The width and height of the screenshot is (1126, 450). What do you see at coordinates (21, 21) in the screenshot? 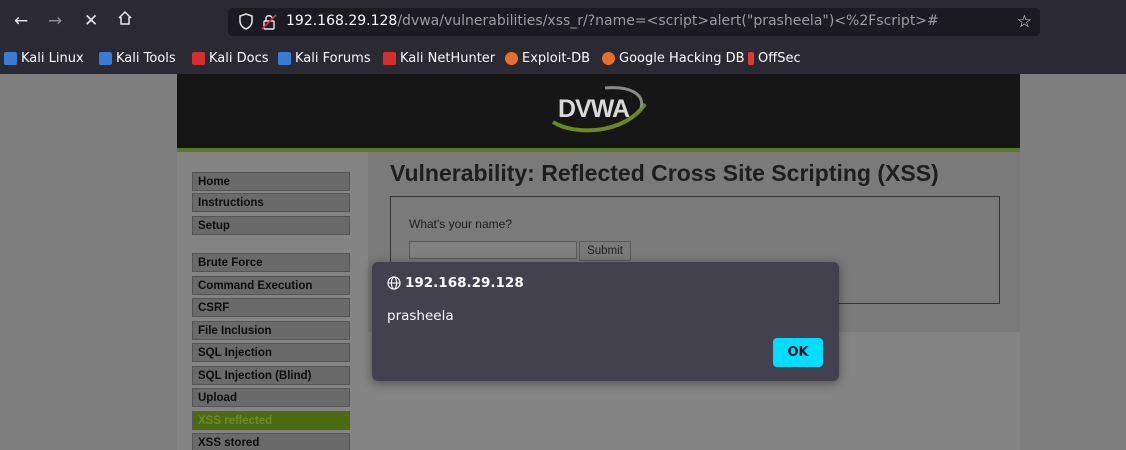
I see `back-arrow-icon: ←` at bounding box center [21, 21].